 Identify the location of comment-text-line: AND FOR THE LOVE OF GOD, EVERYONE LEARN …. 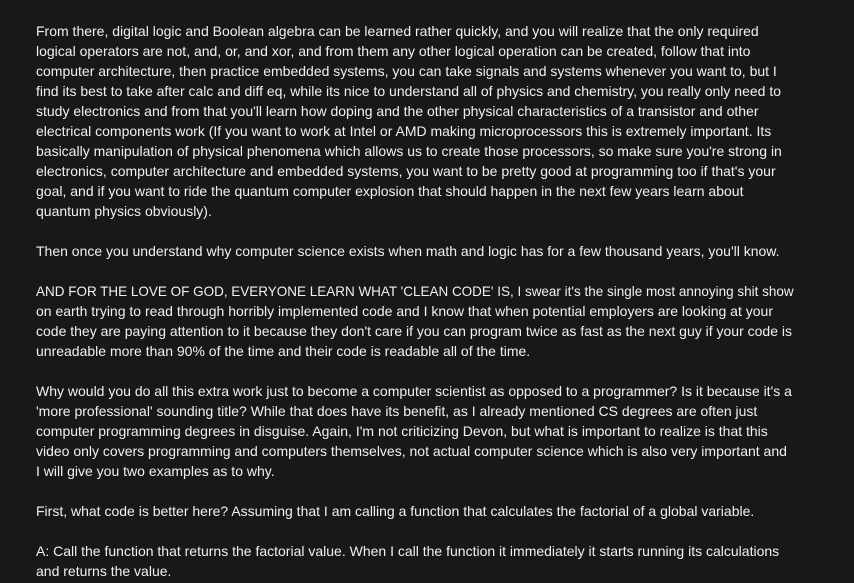
(415, 291).